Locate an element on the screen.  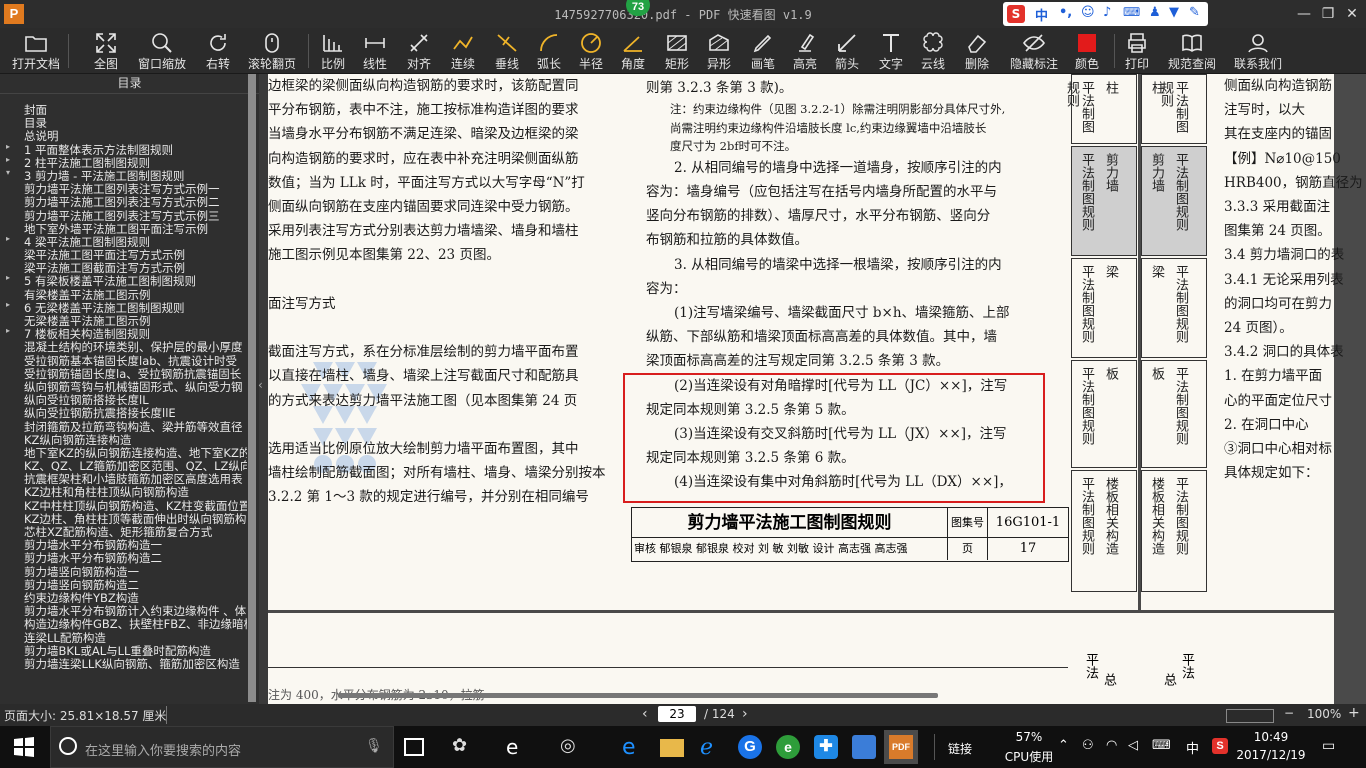
windows-start-icon is located at coordinates (24, 747).